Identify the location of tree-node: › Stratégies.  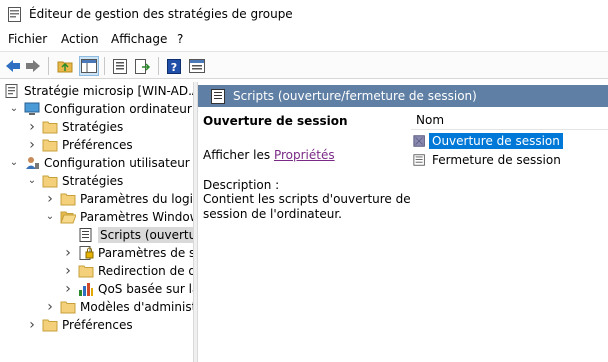
(74, 127).